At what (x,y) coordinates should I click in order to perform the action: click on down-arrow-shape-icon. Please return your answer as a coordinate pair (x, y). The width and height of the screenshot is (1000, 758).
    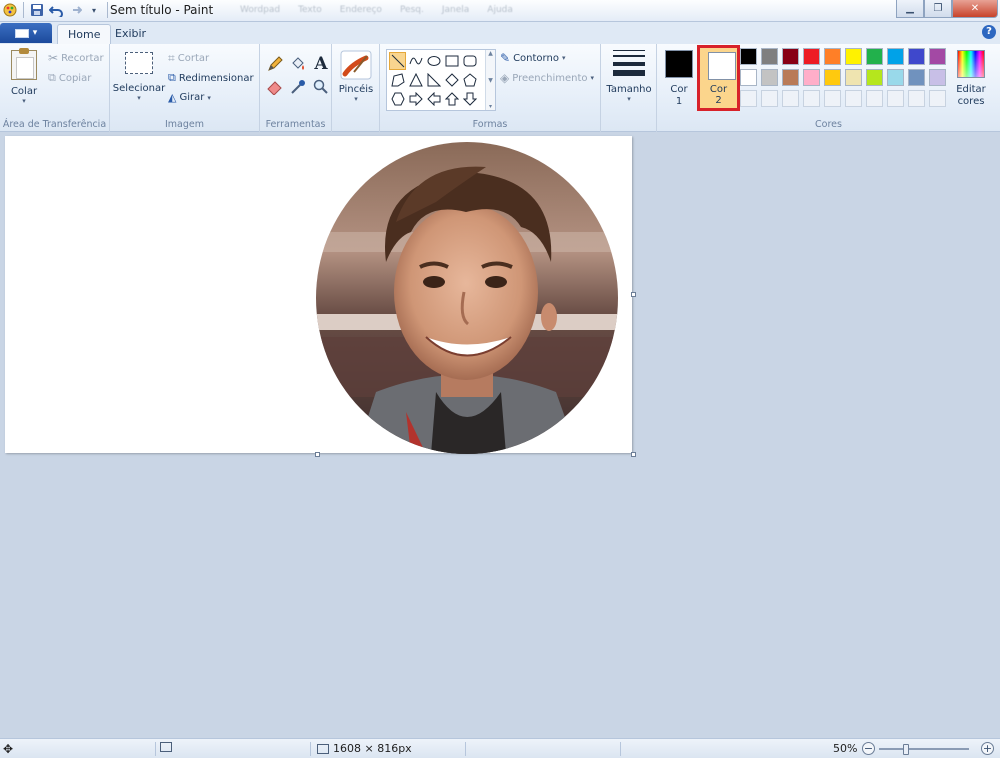
    Looking at the image, I should click on (469, 99).